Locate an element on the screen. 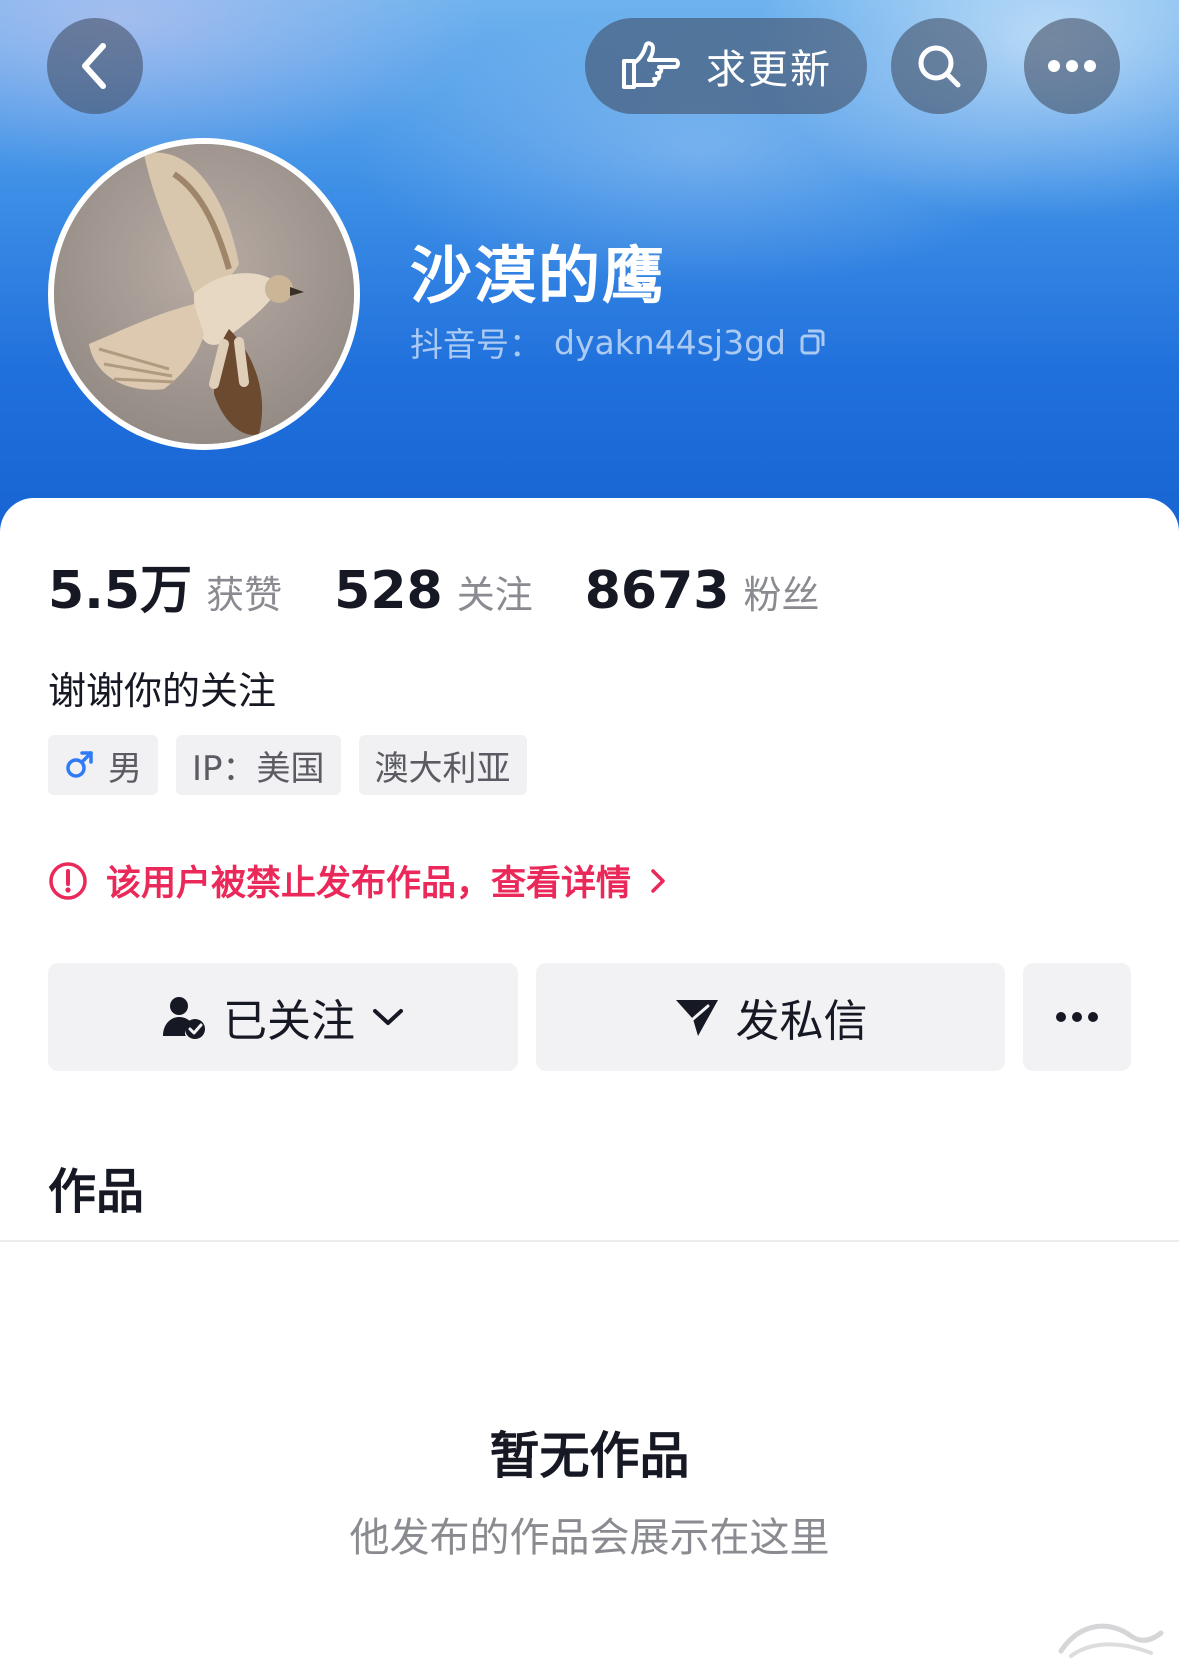 The height and width of the screenshot is (1671, 1179). following-count: 528 is located at coordinates (388, 591).